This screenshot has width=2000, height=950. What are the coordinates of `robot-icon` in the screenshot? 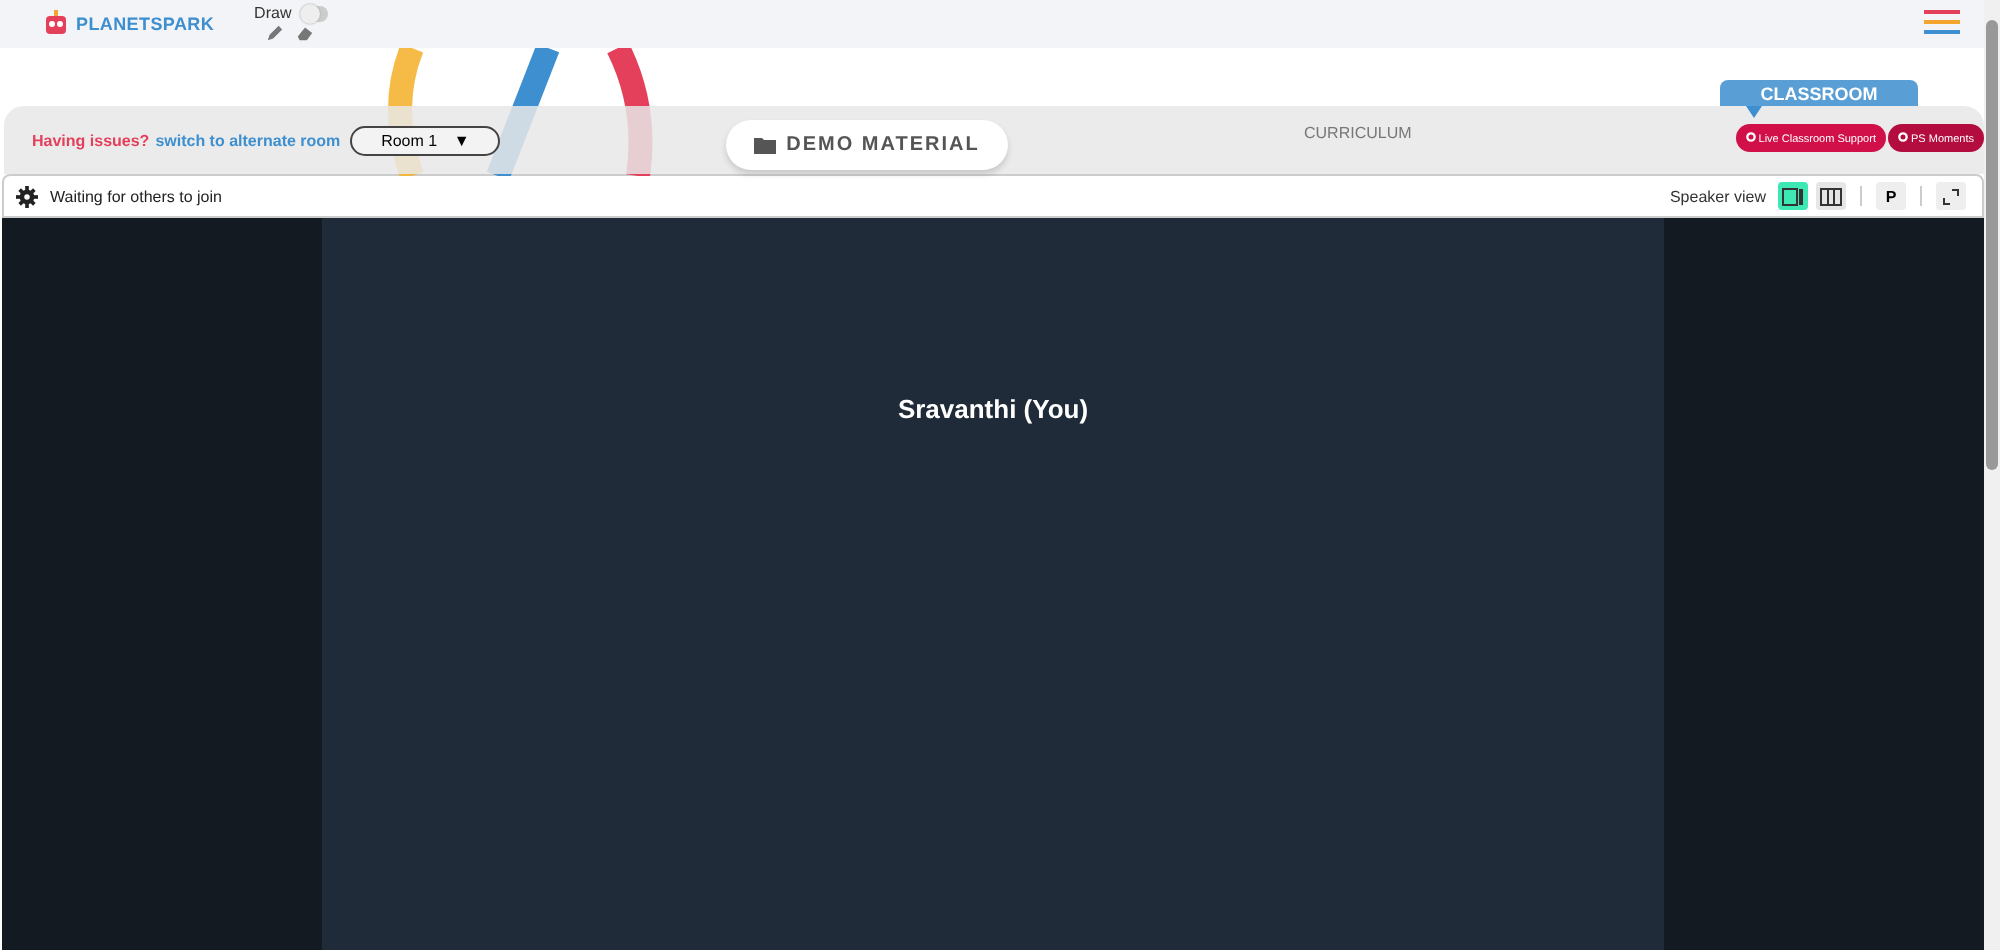 It's located at (56, 24).